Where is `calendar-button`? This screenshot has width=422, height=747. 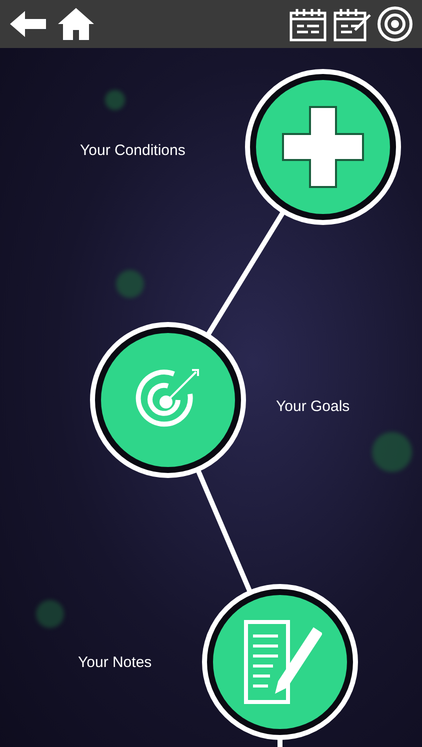 calendar-button is located at coordinates (308, 24).